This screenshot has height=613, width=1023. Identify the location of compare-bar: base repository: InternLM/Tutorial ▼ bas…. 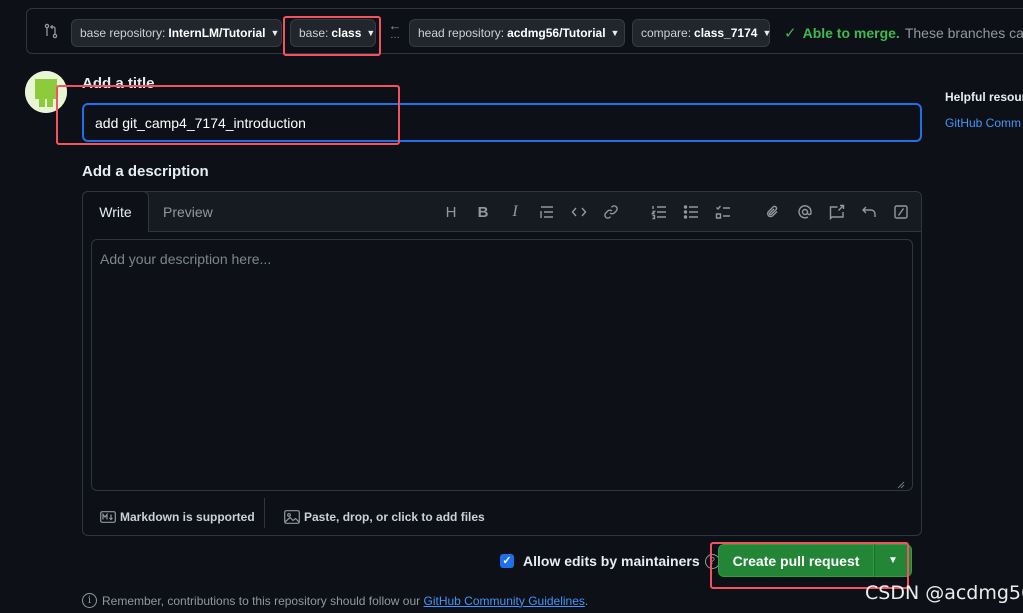
(524, 31).